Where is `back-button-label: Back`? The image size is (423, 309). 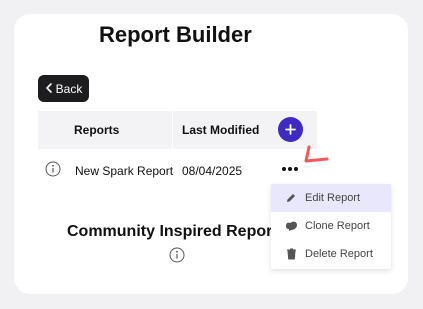
back-button-label: Back is located at coordinates (69, 88).